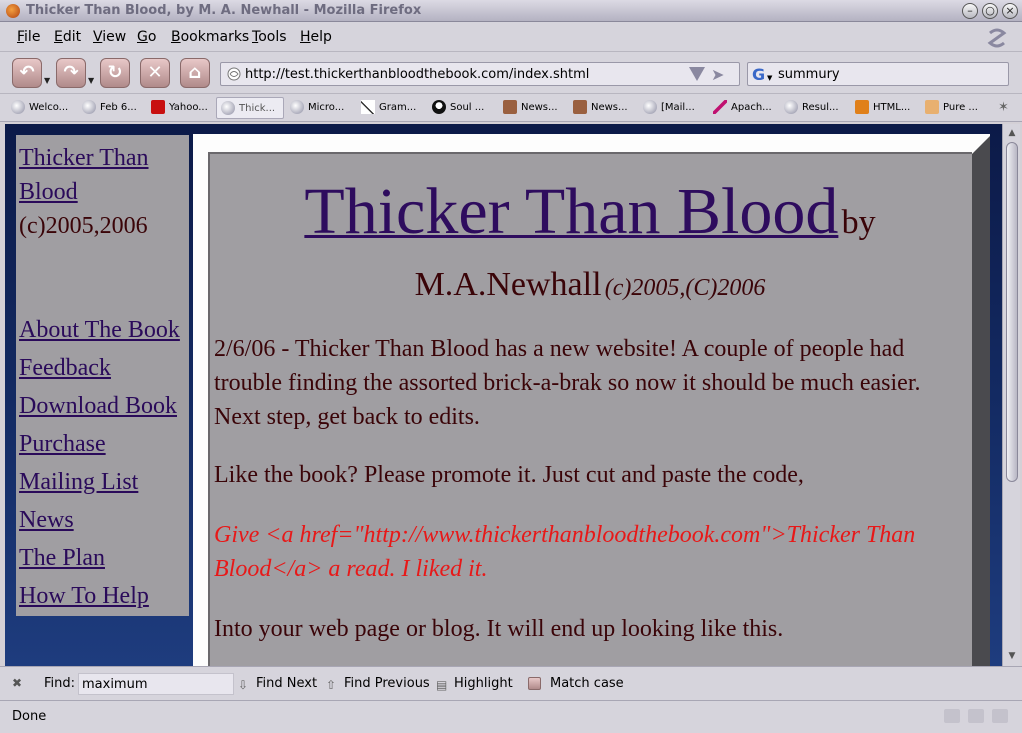 This screenshot has height=733, width=1022. I want to click on scrollbar-thumb, so click(1012, 312).